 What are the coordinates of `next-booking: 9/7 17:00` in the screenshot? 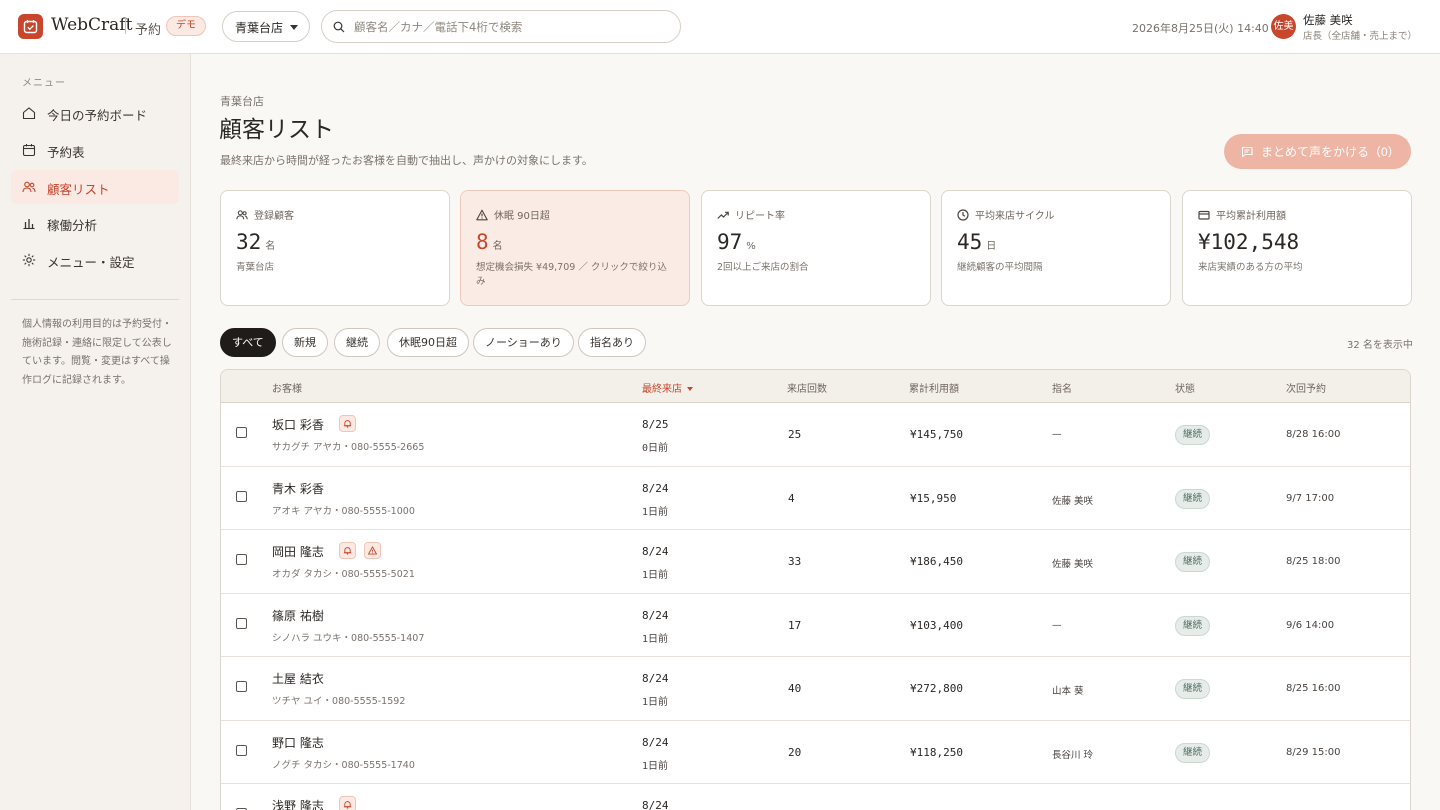 It's located at (1310, 498).